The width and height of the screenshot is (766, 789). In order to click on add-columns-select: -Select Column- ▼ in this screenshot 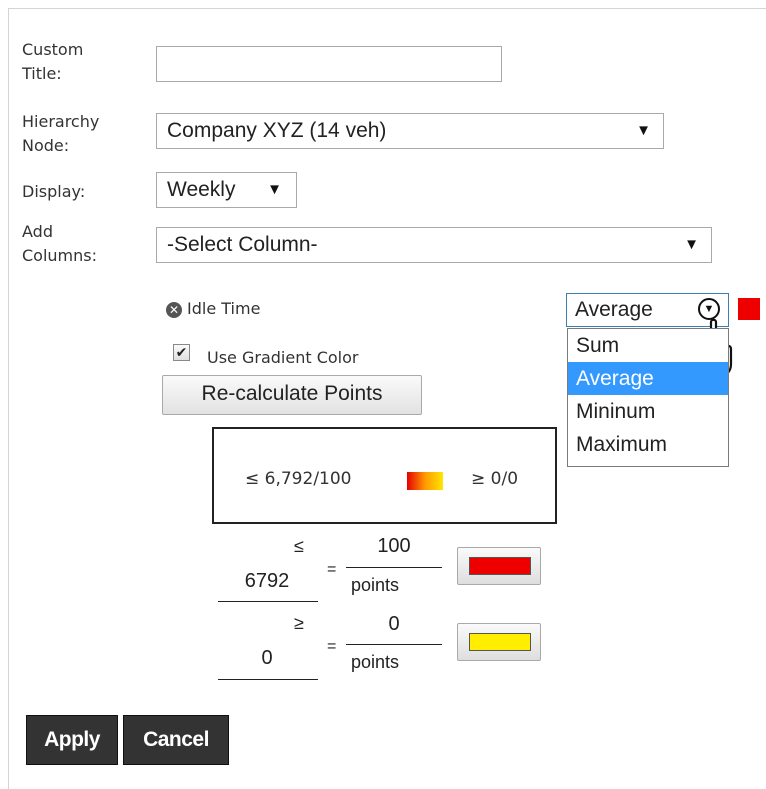, I will do `click(434, 245)`.